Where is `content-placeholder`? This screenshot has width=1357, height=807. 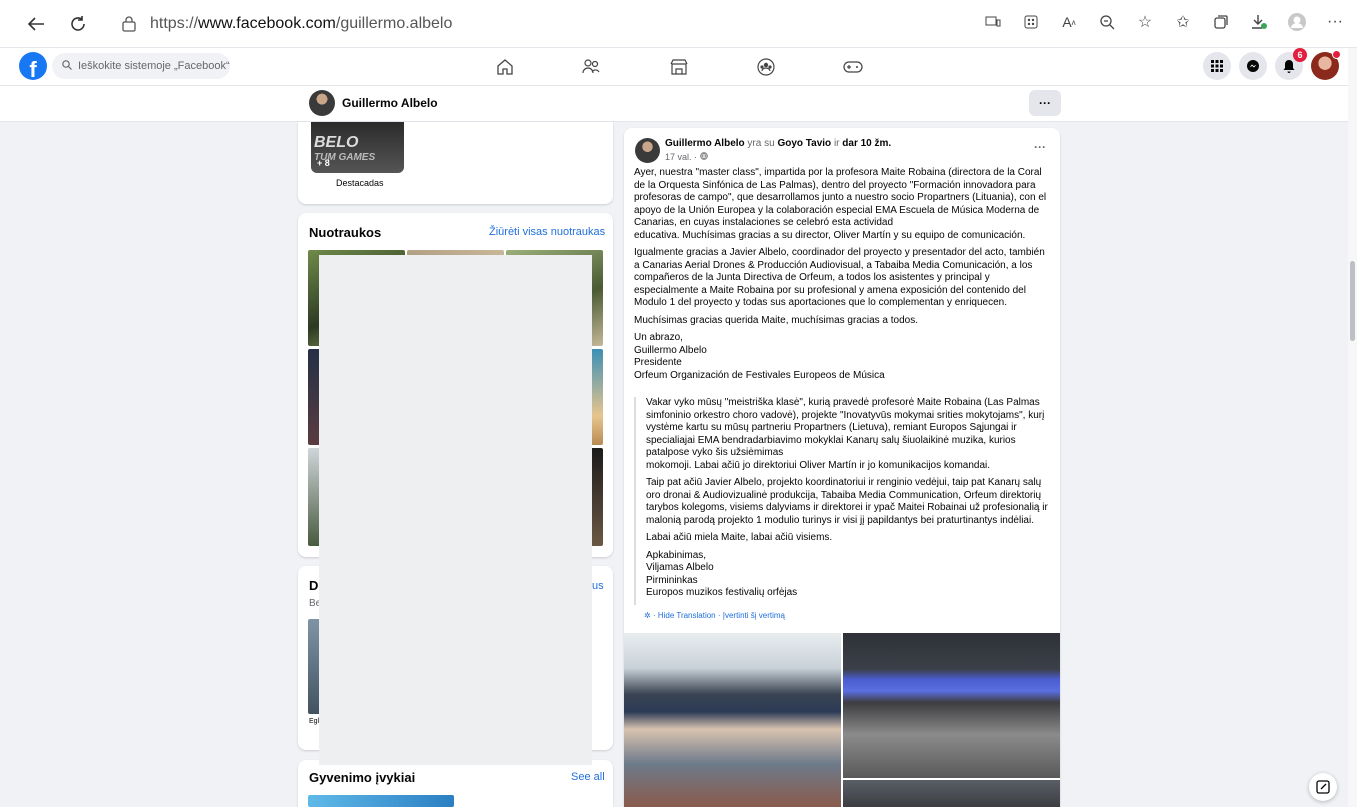
content-placeholder is located at coordinates (455, 510).